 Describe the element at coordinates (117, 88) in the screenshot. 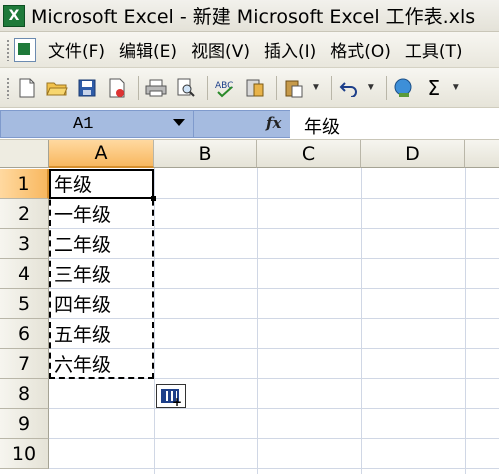

I see `permission-icon` at that location.